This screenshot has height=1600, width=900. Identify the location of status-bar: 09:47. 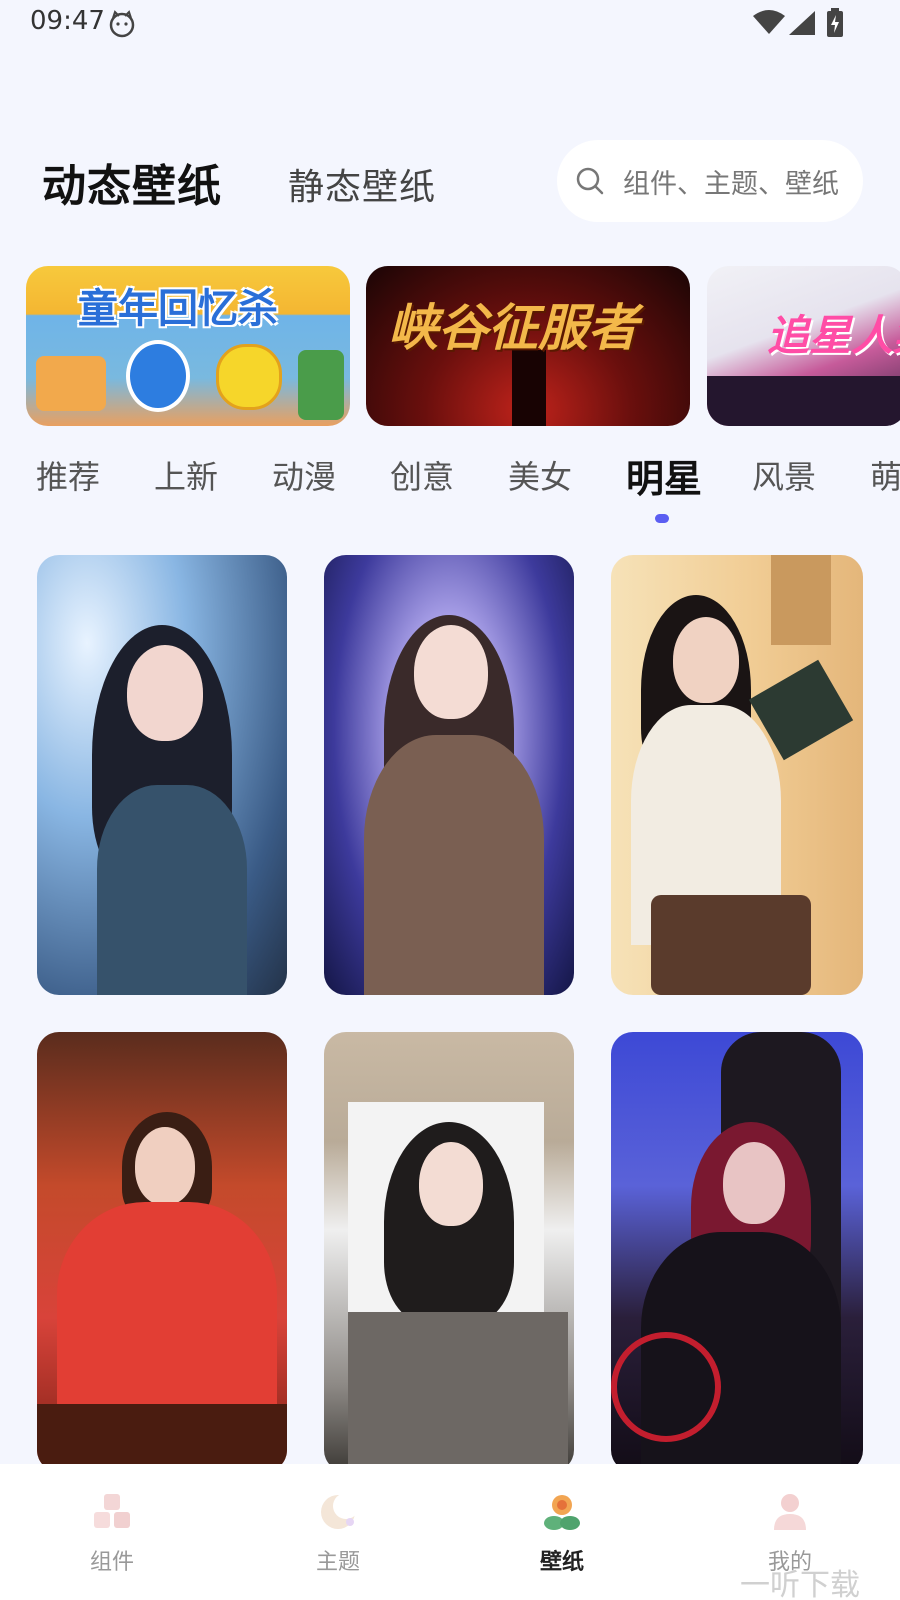
(450, 24).